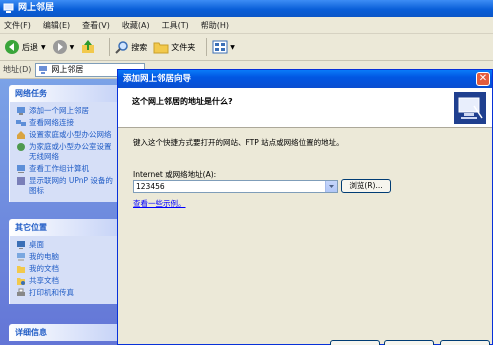 The height and width of the screenshot is (345, 493). Describe the element at coordinates (159, 203) in the screenshot. I see `view-examples-link: 查看一些示例。` at that location.